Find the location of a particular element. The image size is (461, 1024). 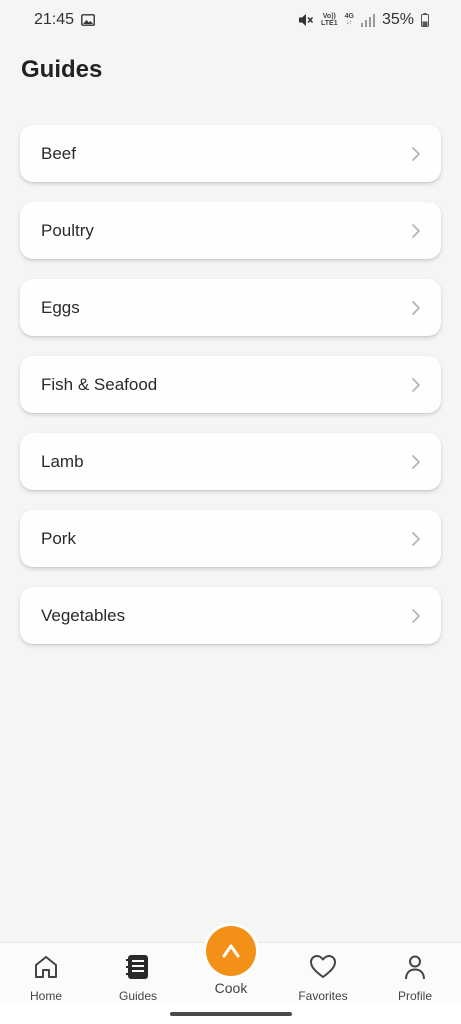

guide-item-pork: Pork is located at coordinates (230, 538).